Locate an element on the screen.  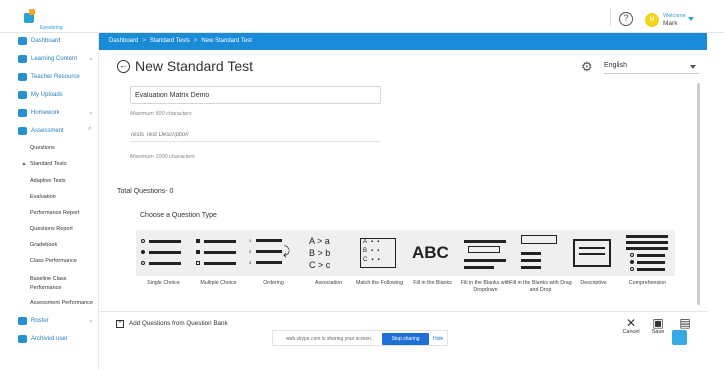
comprehension-icon is located at coordinates (647, 253).